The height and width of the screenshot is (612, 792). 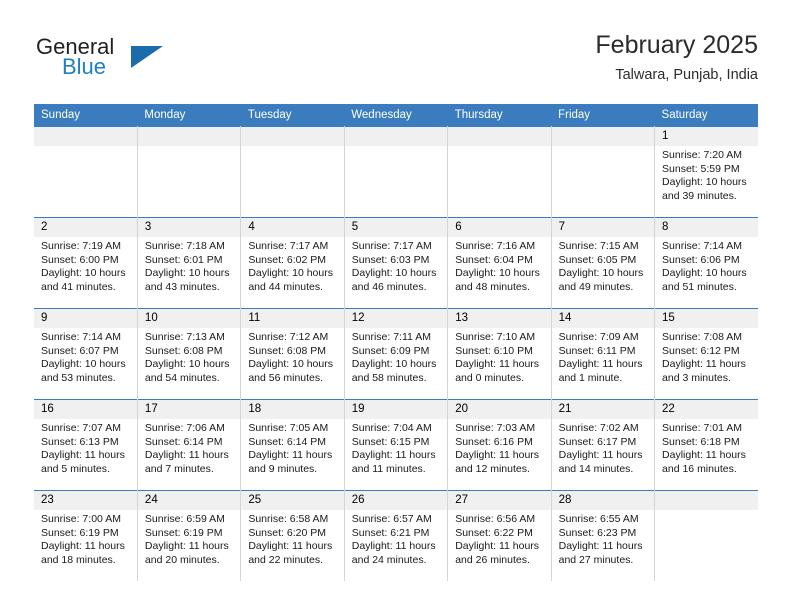 I want to click on sunrise-text: Sunrise: 7:07 AM, so click(x=81, y=428).